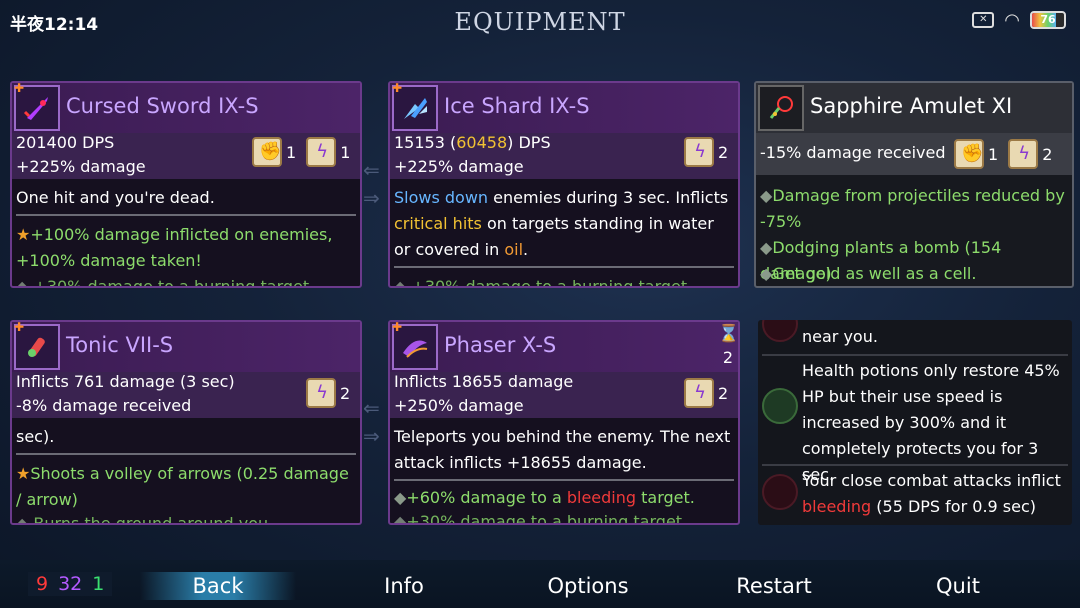  Describe the element at coordinates (472, 142) in the screenshot. I see `dps-value: 15153 (60458) DPS` at that location.